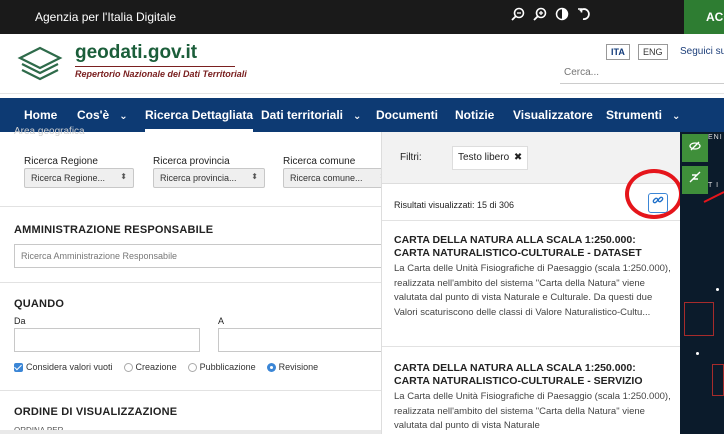 This screenshot has height=434, width=724. What do you see at coordinates (191, 161) in the screenshot?
I see `province-label: Ricerca provincia` at bounding box center [191, 161].